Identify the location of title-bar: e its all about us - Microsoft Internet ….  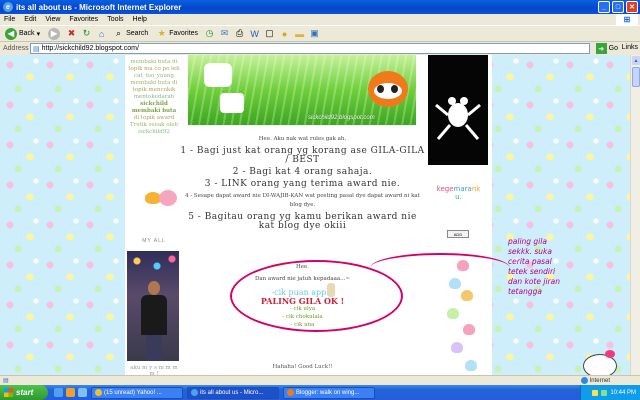
(320, 7).